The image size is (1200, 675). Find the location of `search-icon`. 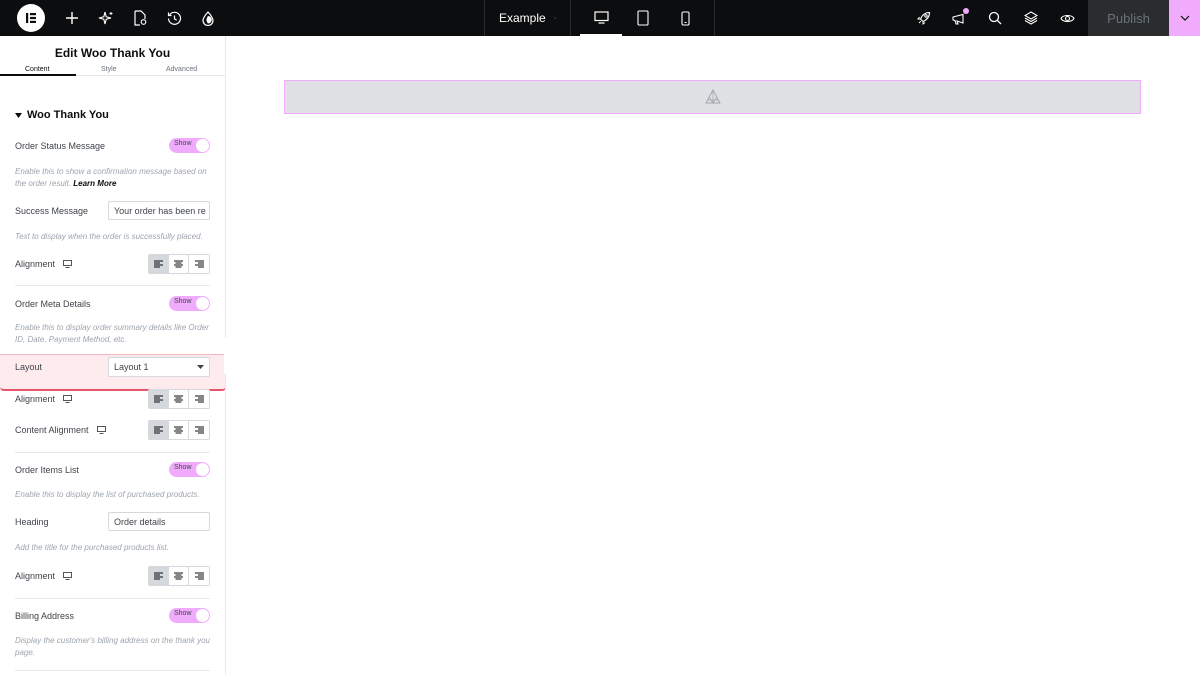

search-icon is located at coordinates (995, 18).